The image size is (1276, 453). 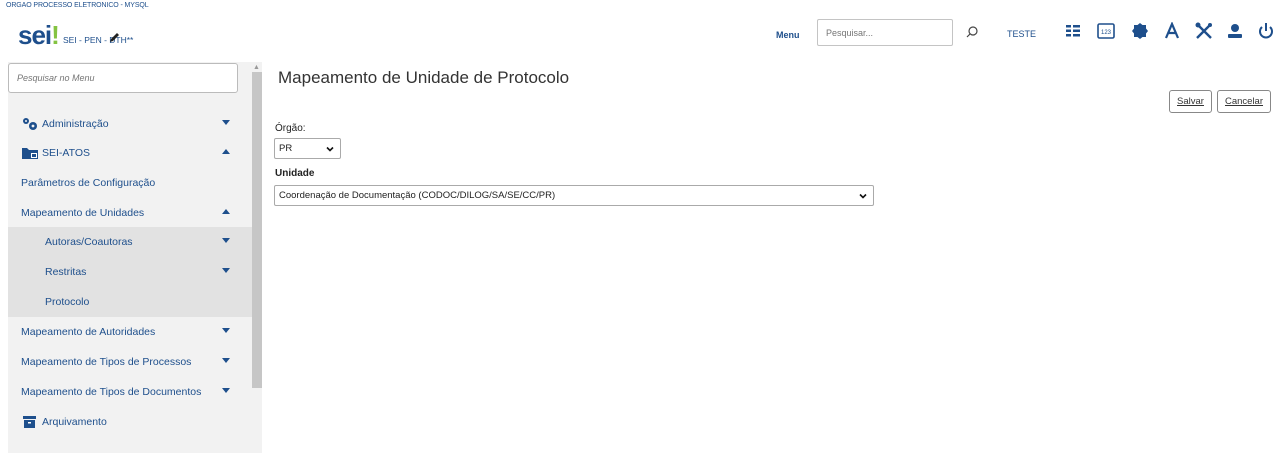 I want to click on sidebar-item-label: Arquivamento, so click(x=74, y=422).